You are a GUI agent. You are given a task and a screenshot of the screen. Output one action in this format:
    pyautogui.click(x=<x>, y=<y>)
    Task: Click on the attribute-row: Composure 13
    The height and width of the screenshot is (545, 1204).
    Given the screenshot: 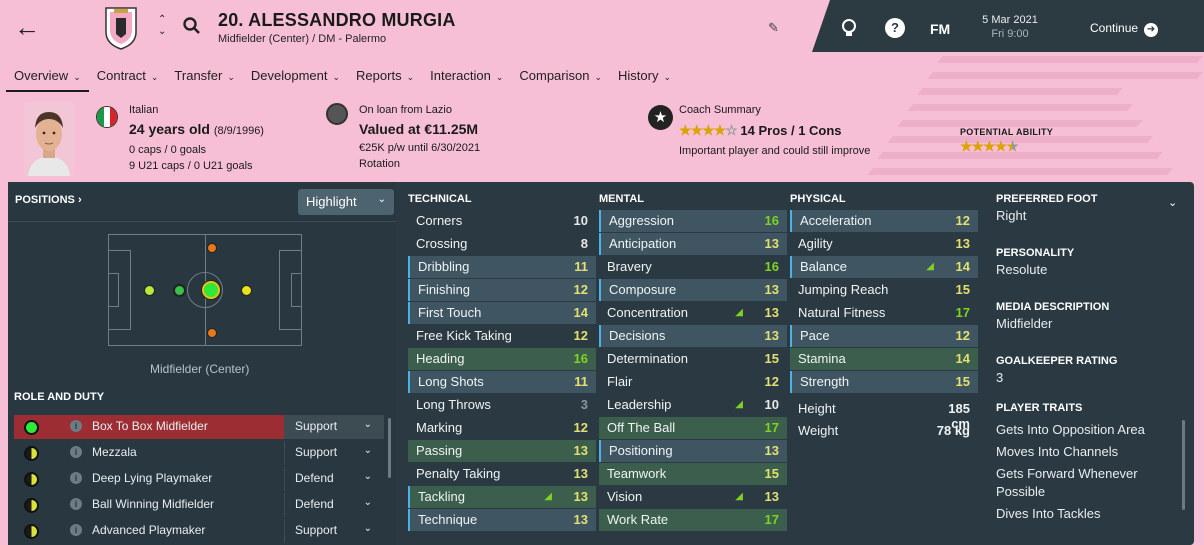 What is the action you would take?
    pyautogui.click(x=693, y=290)
    